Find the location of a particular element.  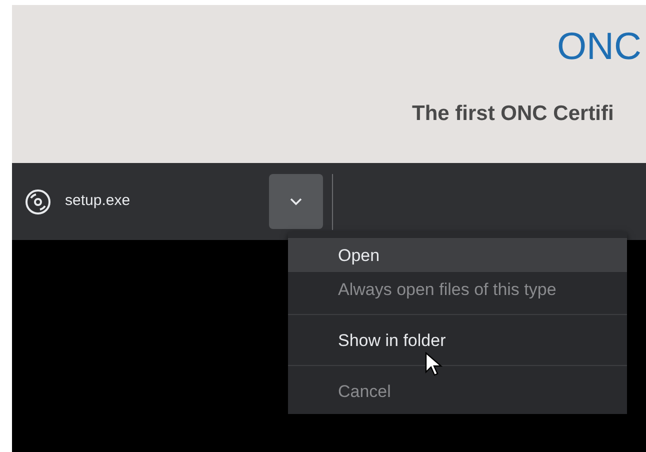

chevron-down-icon is located at coordinates (296, 201).